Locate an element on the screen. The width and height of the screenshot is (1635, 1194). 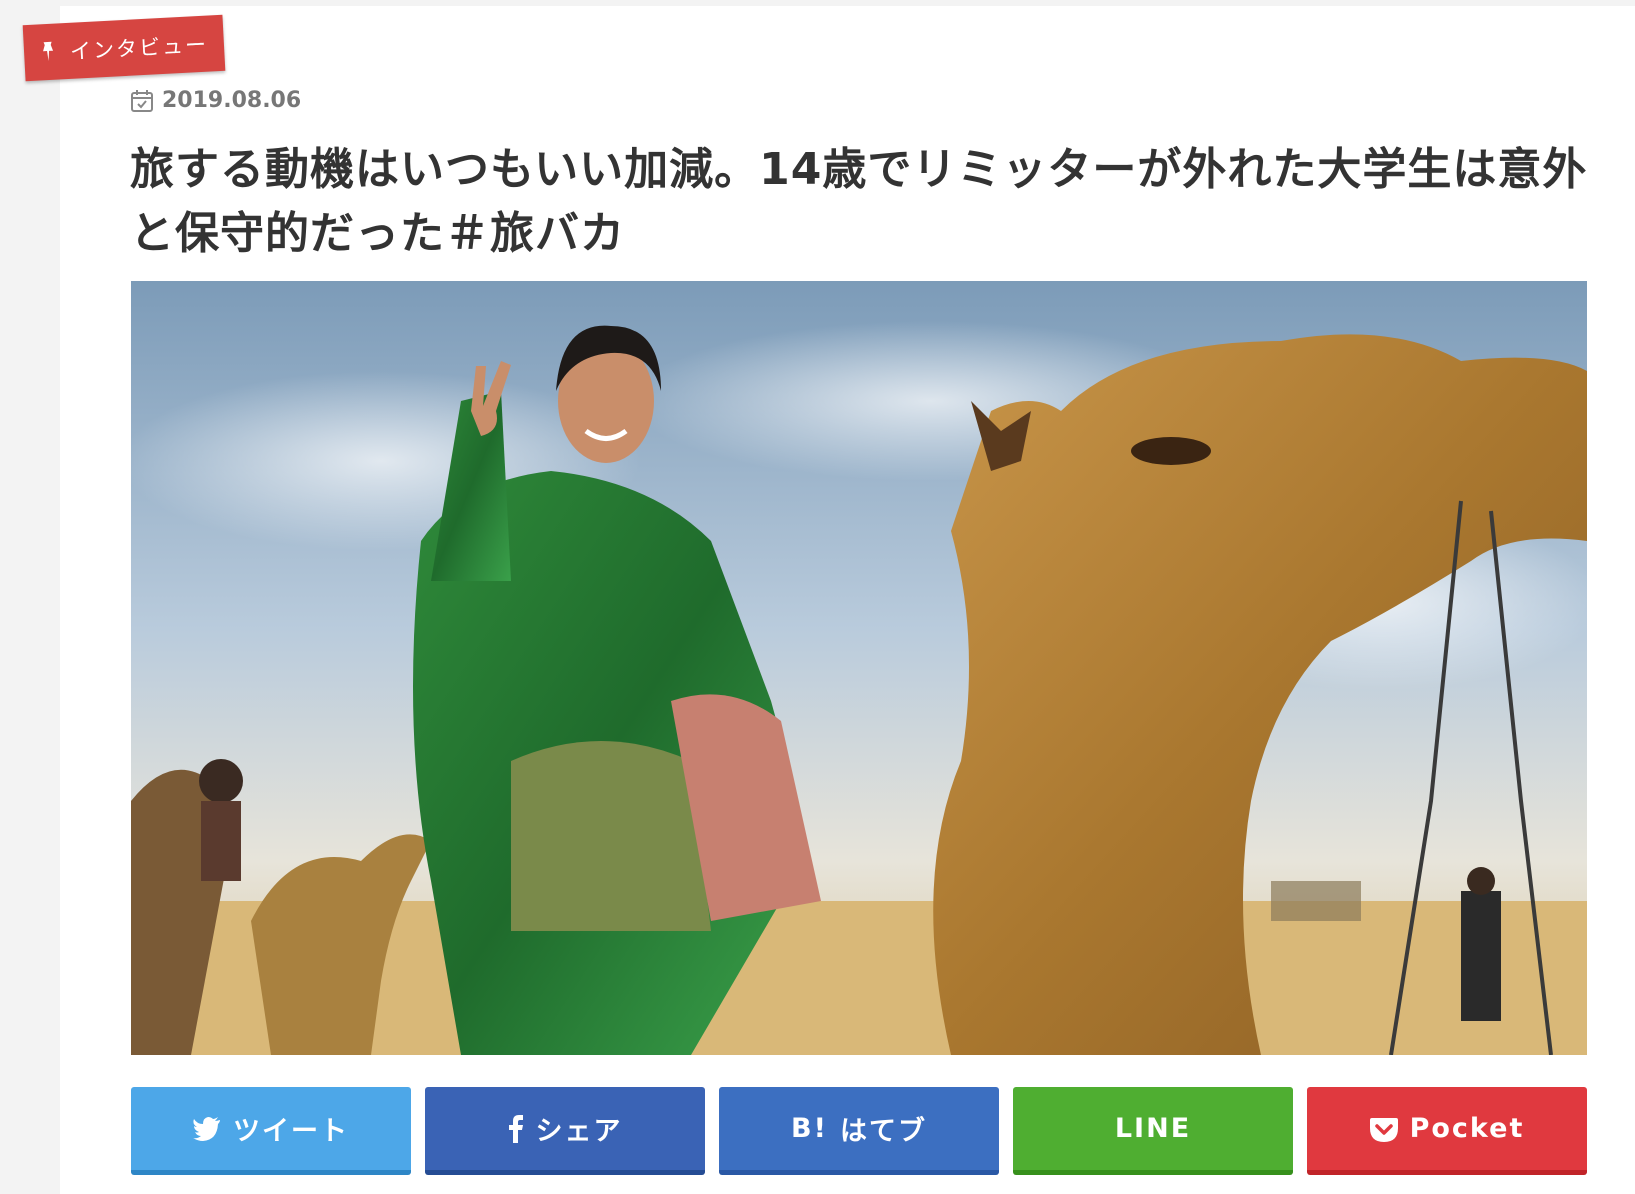
category-ribbon: インタビュー is located at coordinates (124, 48).